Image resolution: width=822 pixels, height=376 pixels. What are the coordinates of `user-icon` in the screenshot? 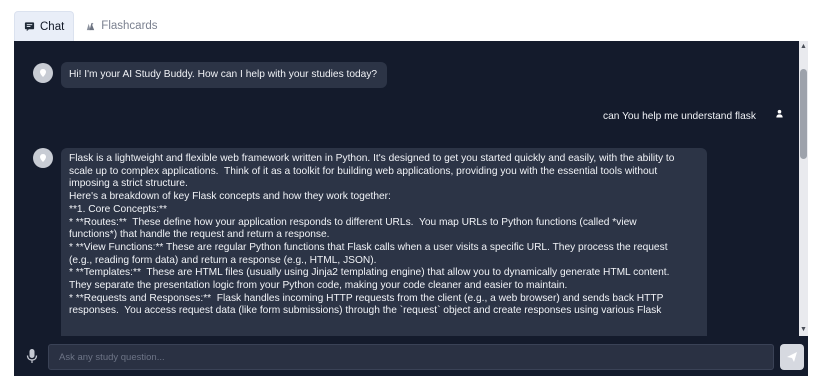 It's located at (779, 113).